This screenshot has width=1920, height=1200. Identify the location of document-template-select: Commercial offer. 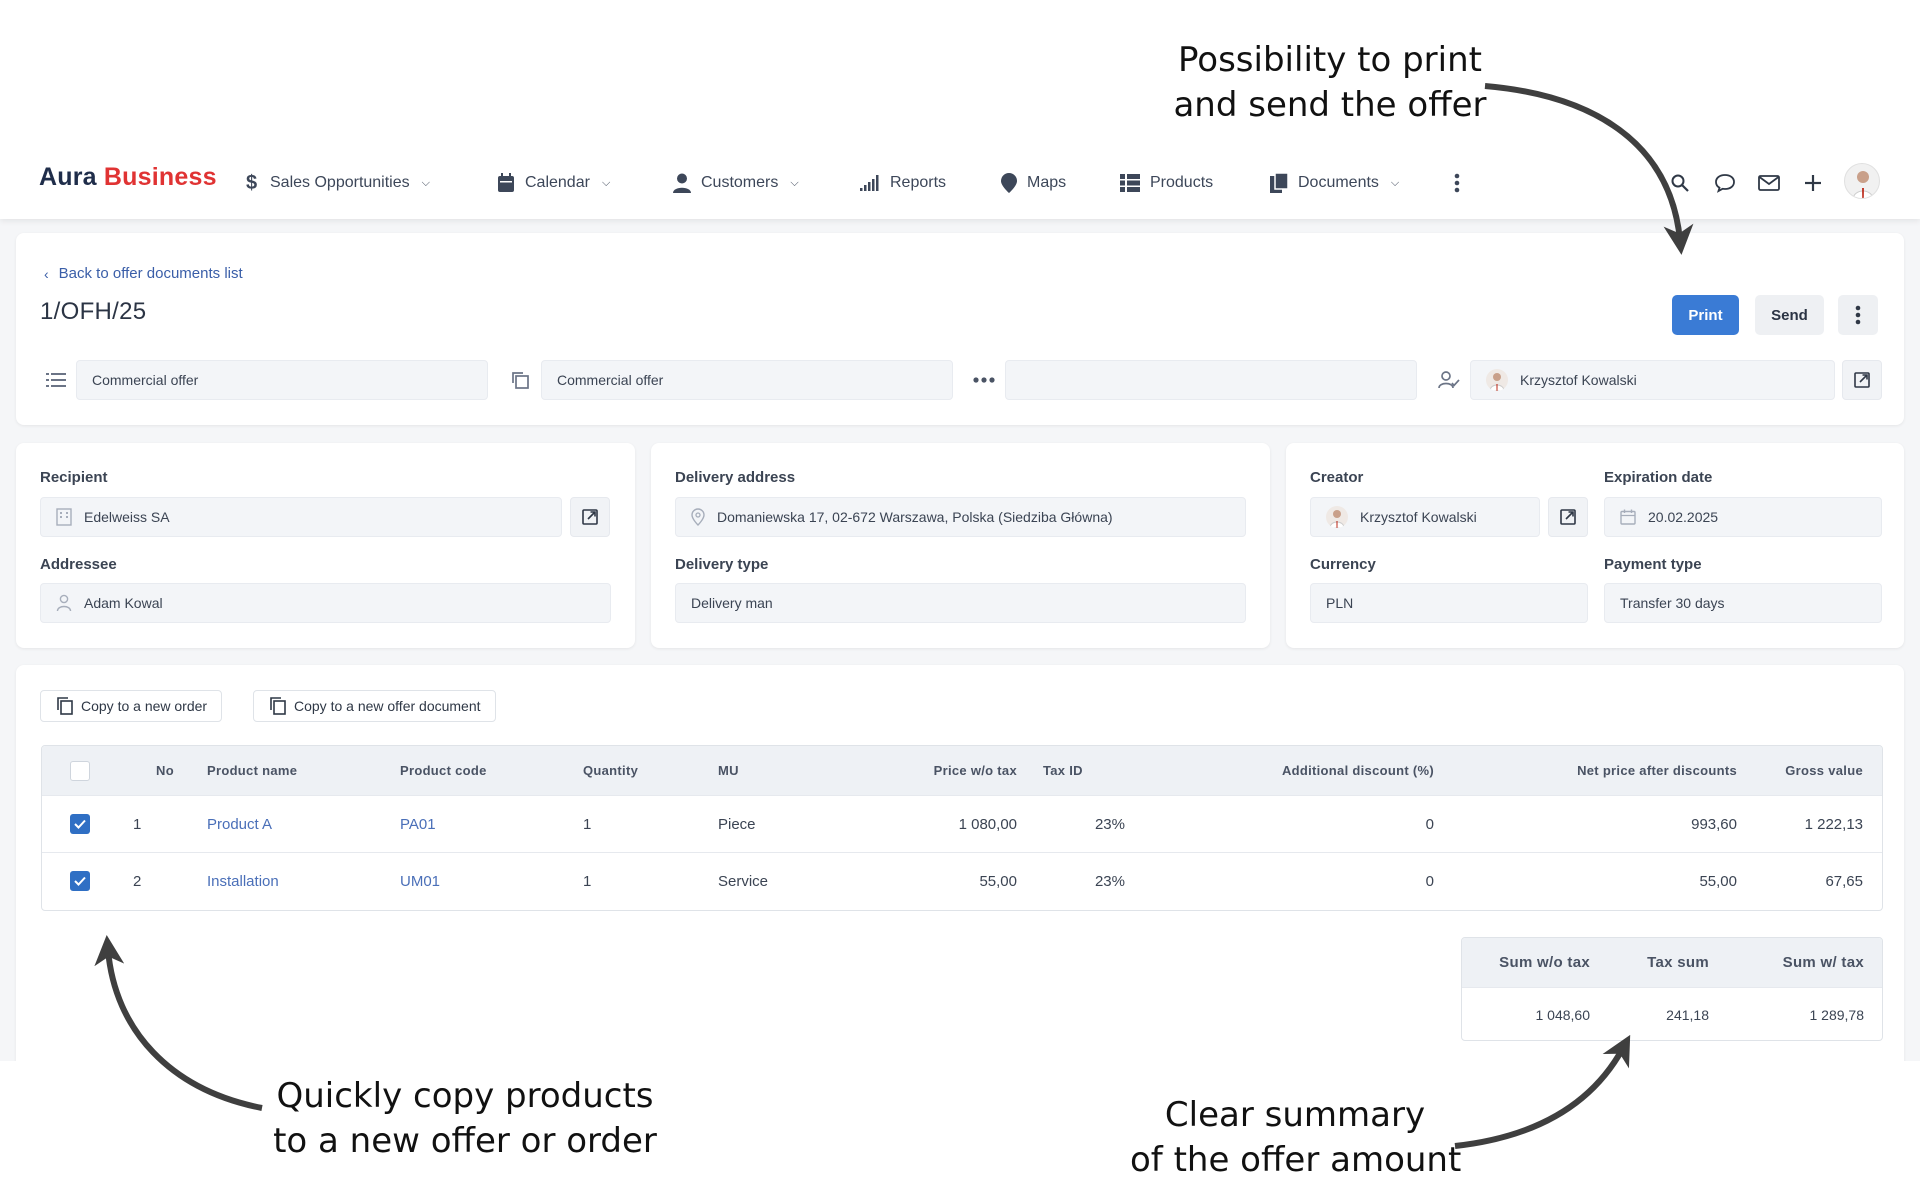
(747, 380).